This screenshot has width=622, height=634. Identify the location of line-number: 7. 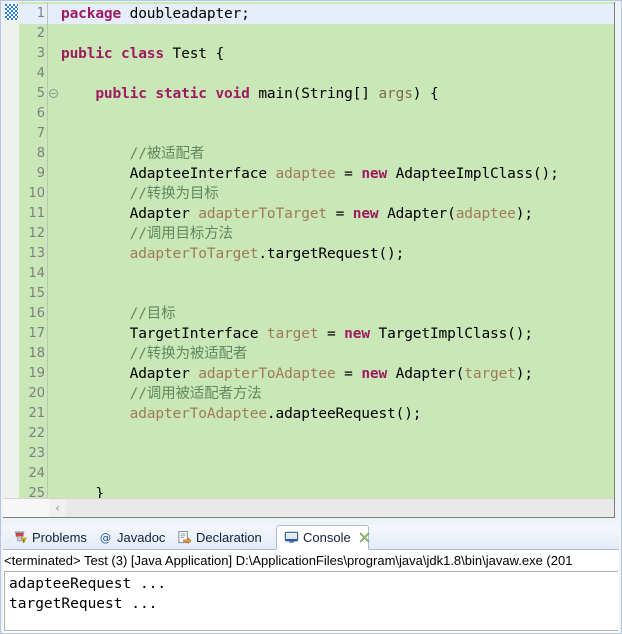
(40, 133).